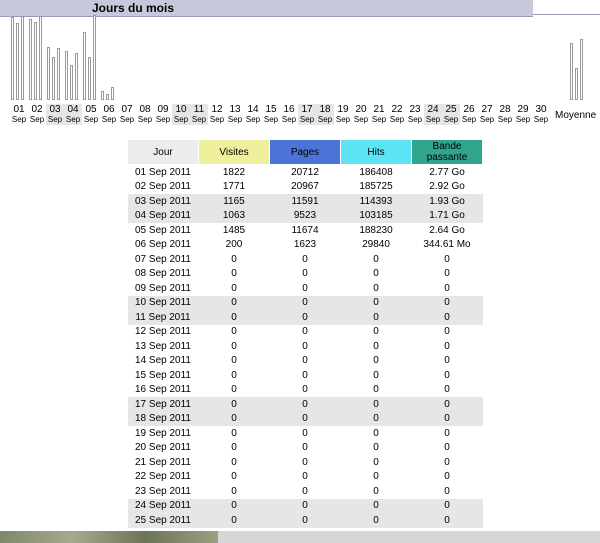 This screenshot has width=600, height=543. What do you see at coordinates (145, 109) in the screenshot?
I see `day-number: 08` at bounding box center [145, 109].